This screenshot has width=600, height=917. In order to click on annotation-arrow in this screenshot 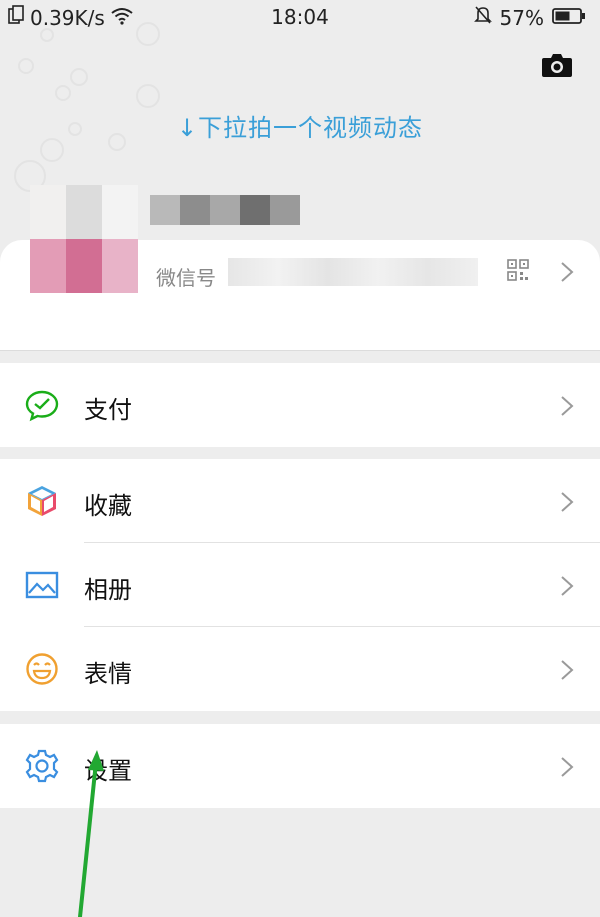, I will do `click(91, 833)`.